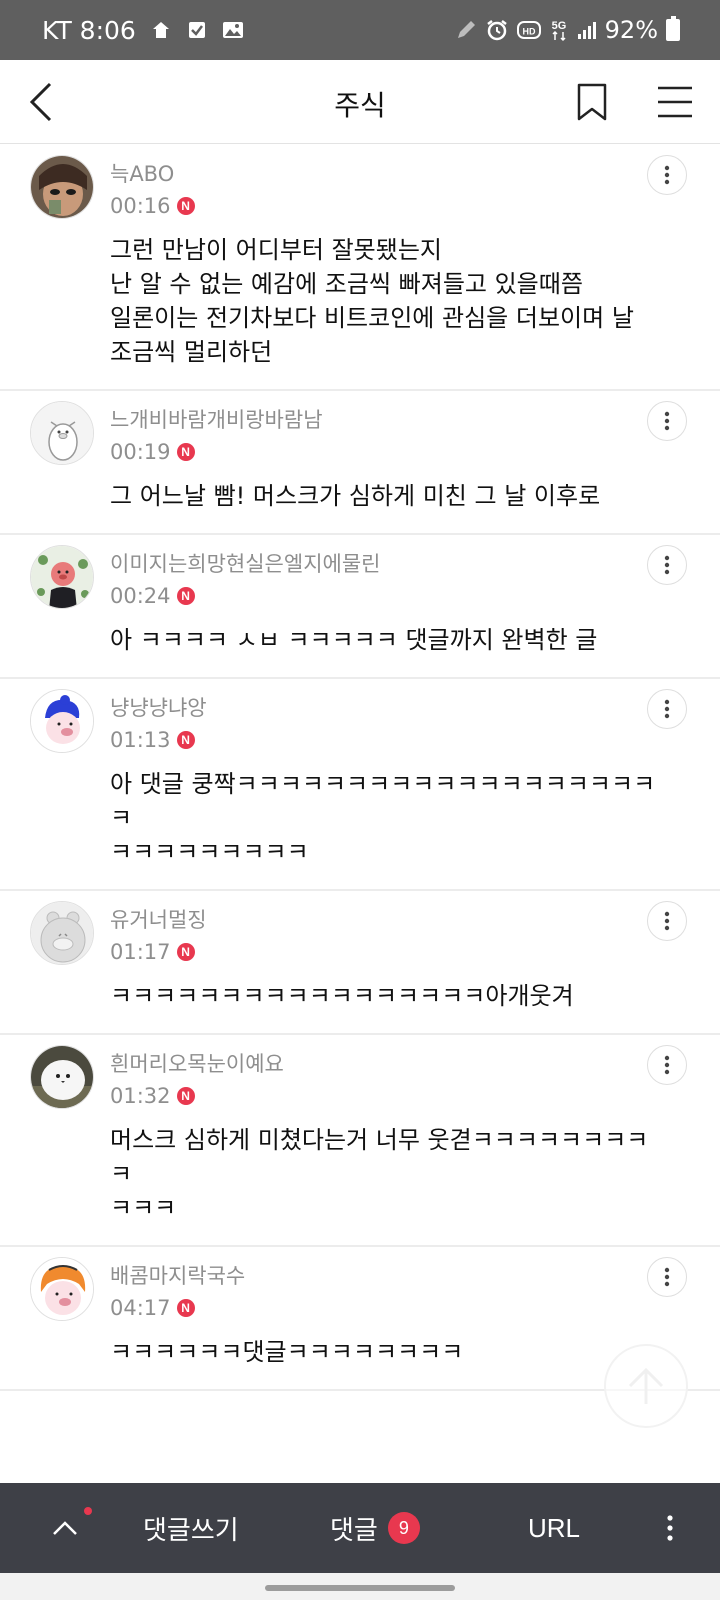 This screenshot has width=720, height=1600. I want to click on hamburger-menu-icon, so click(675, 102).